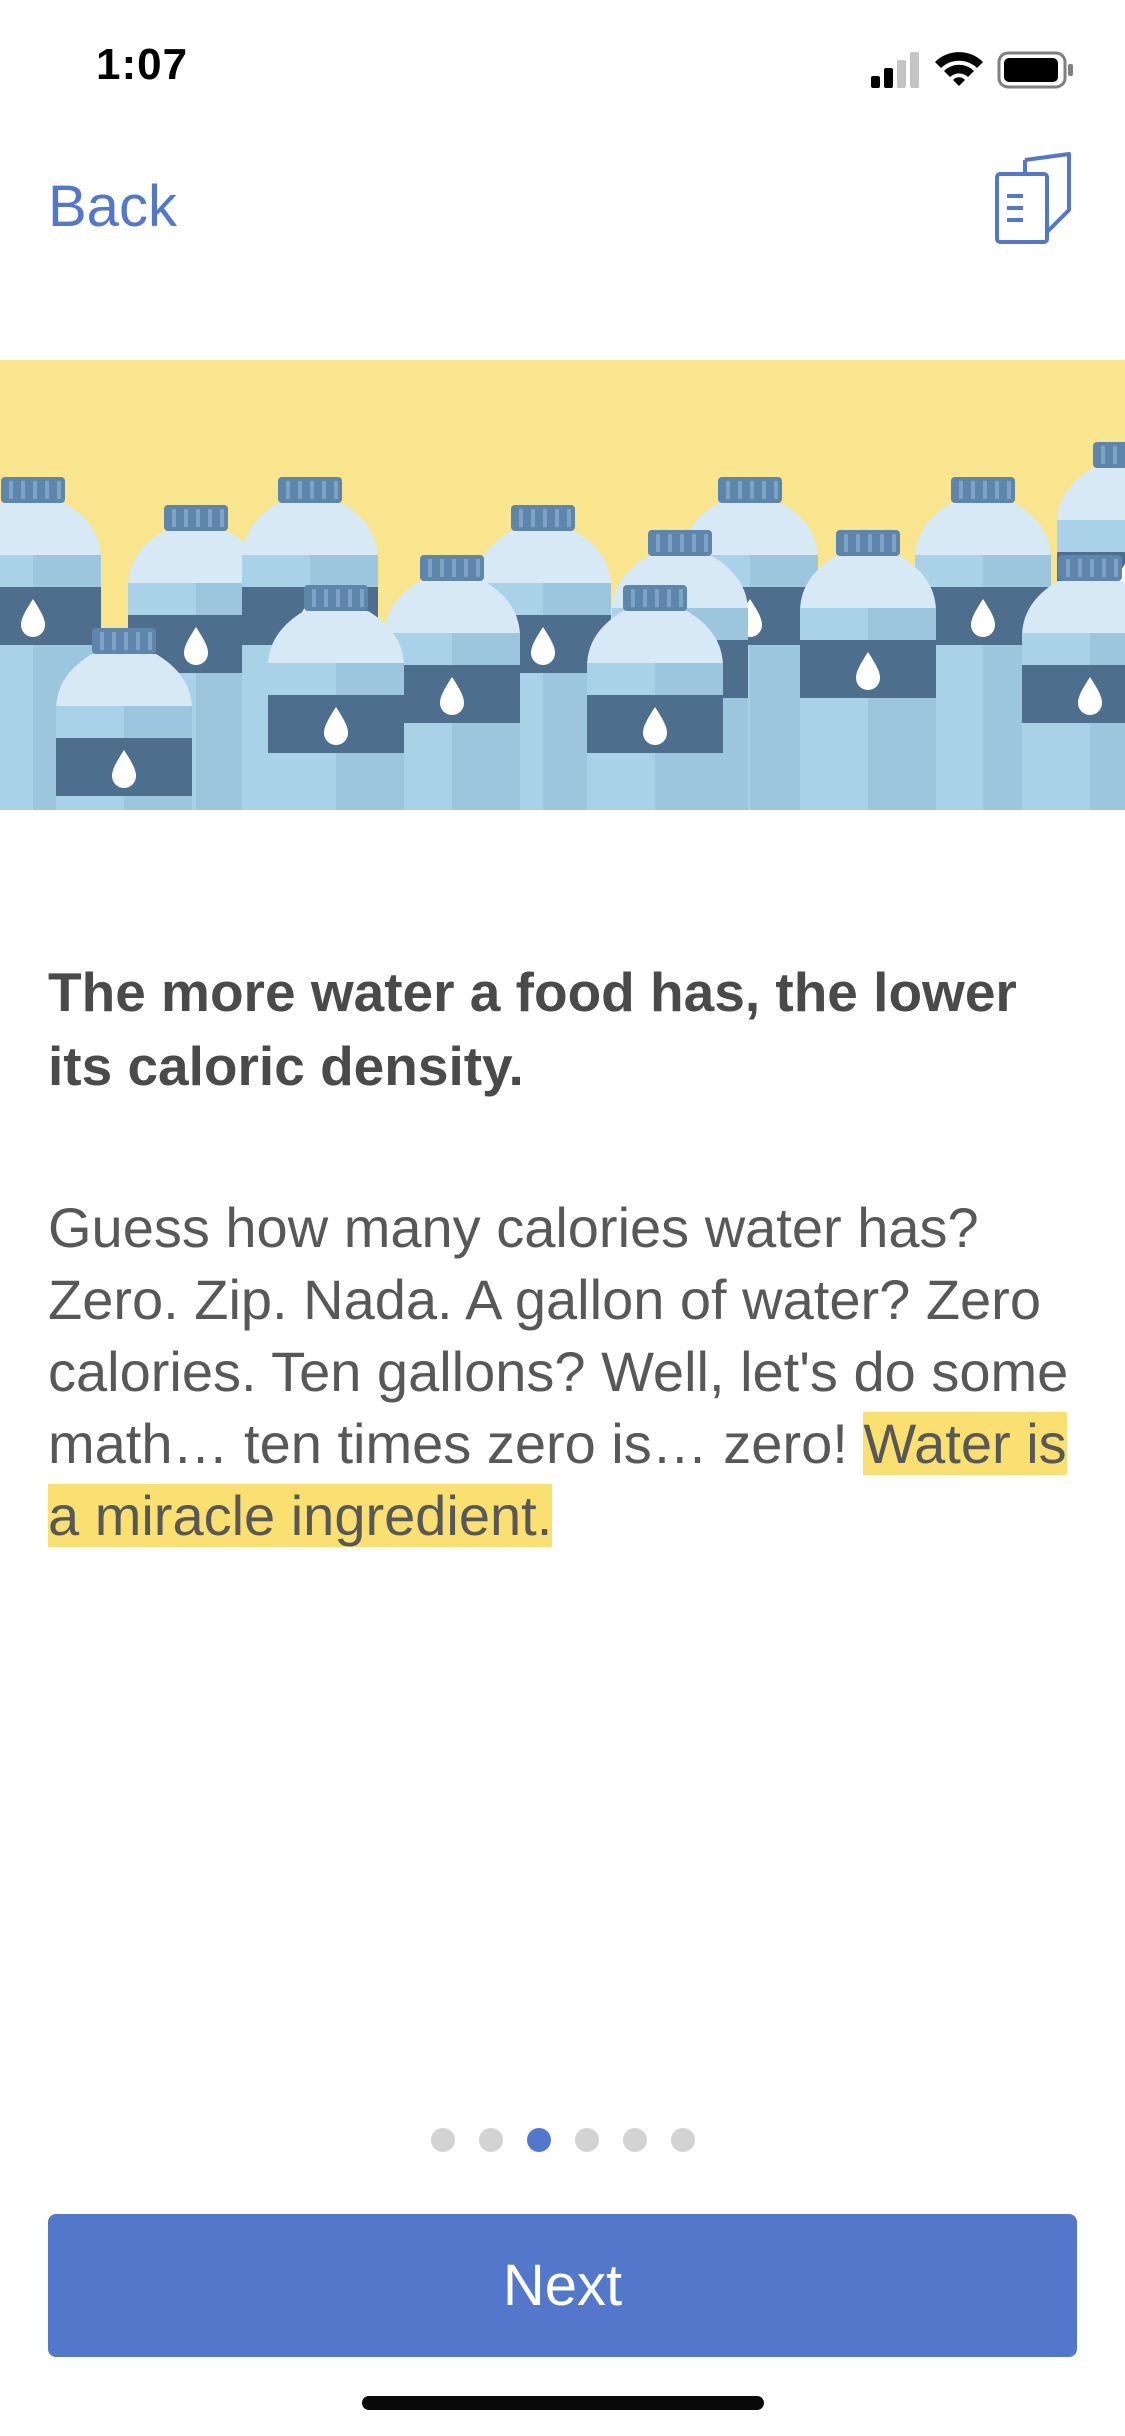  I want to click on home-indicator, so click(563, 2403).